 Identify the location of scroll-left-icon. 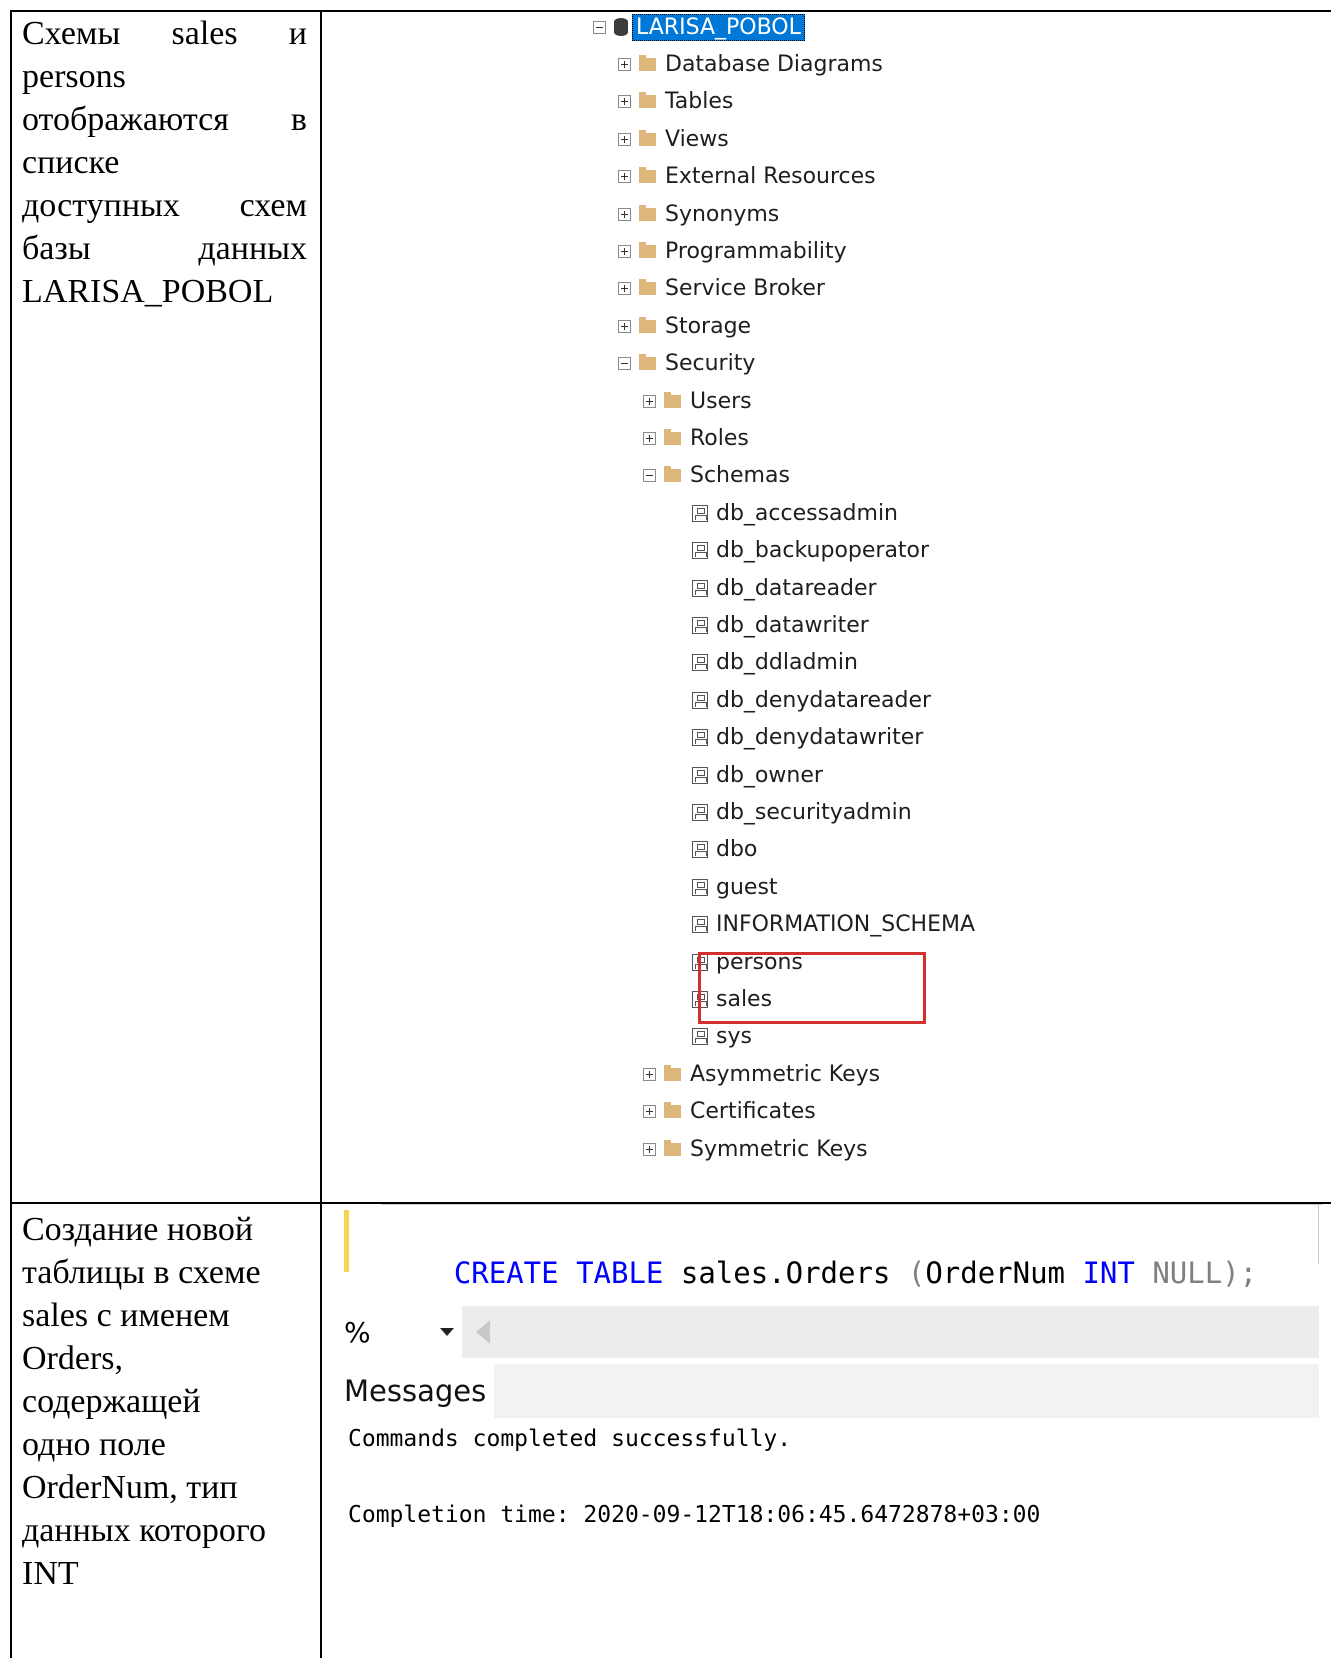
(483, 1332).